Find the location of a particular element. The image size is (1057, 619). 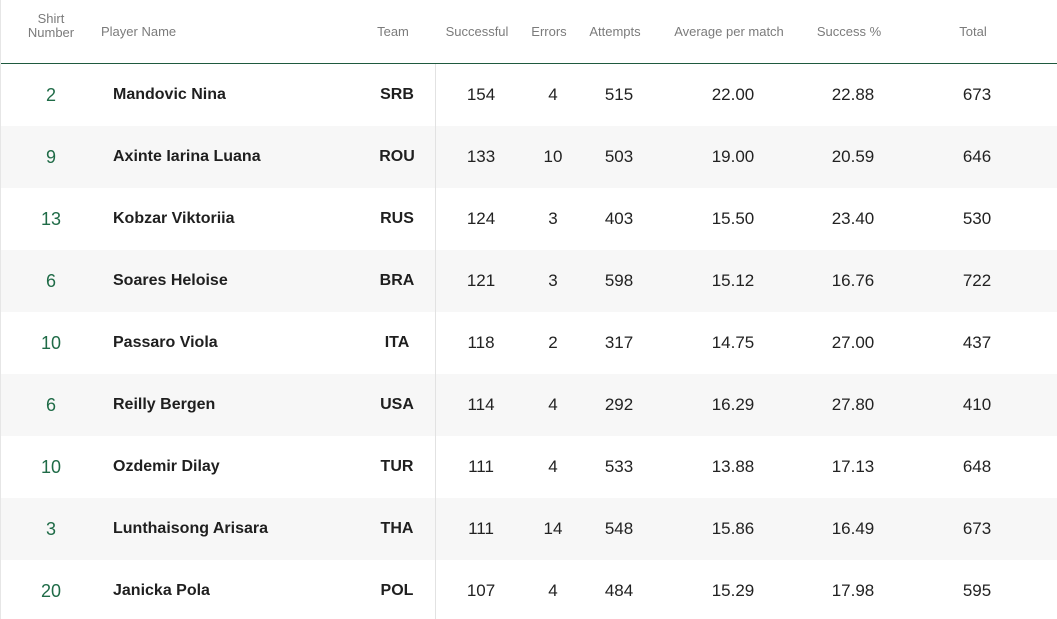

success-percent-cell: 17.13 is located at coordinates (853, 466).